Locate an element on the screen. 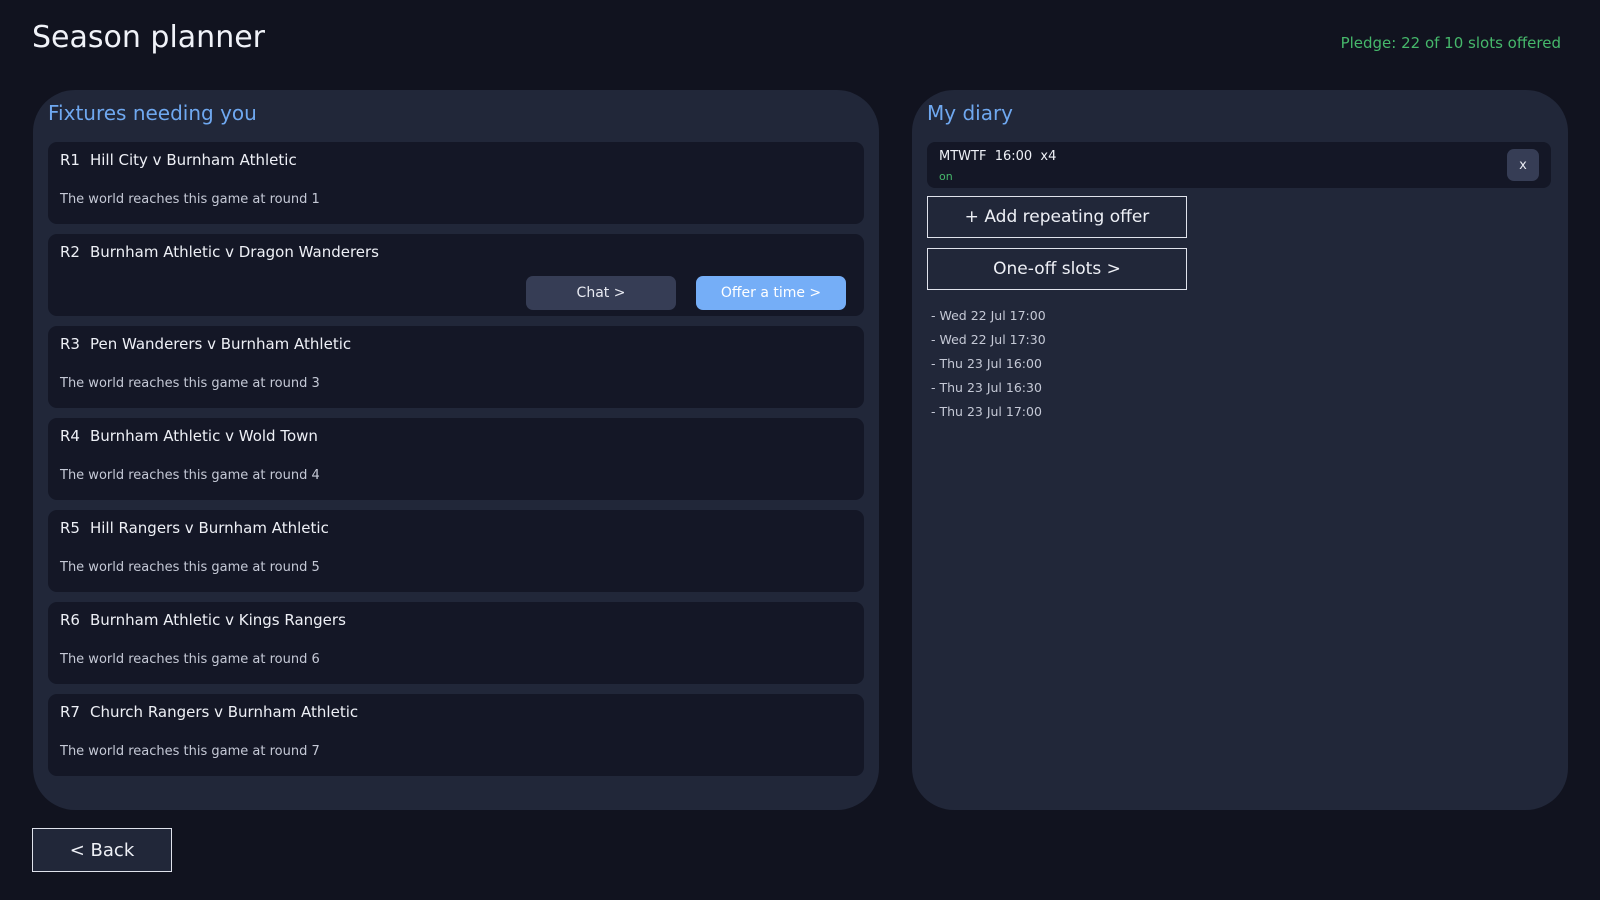 This screenshot has height=900, width=1600. slot-item: - Thu 23 Jul 17:00 is located at coordinates (986, 411).